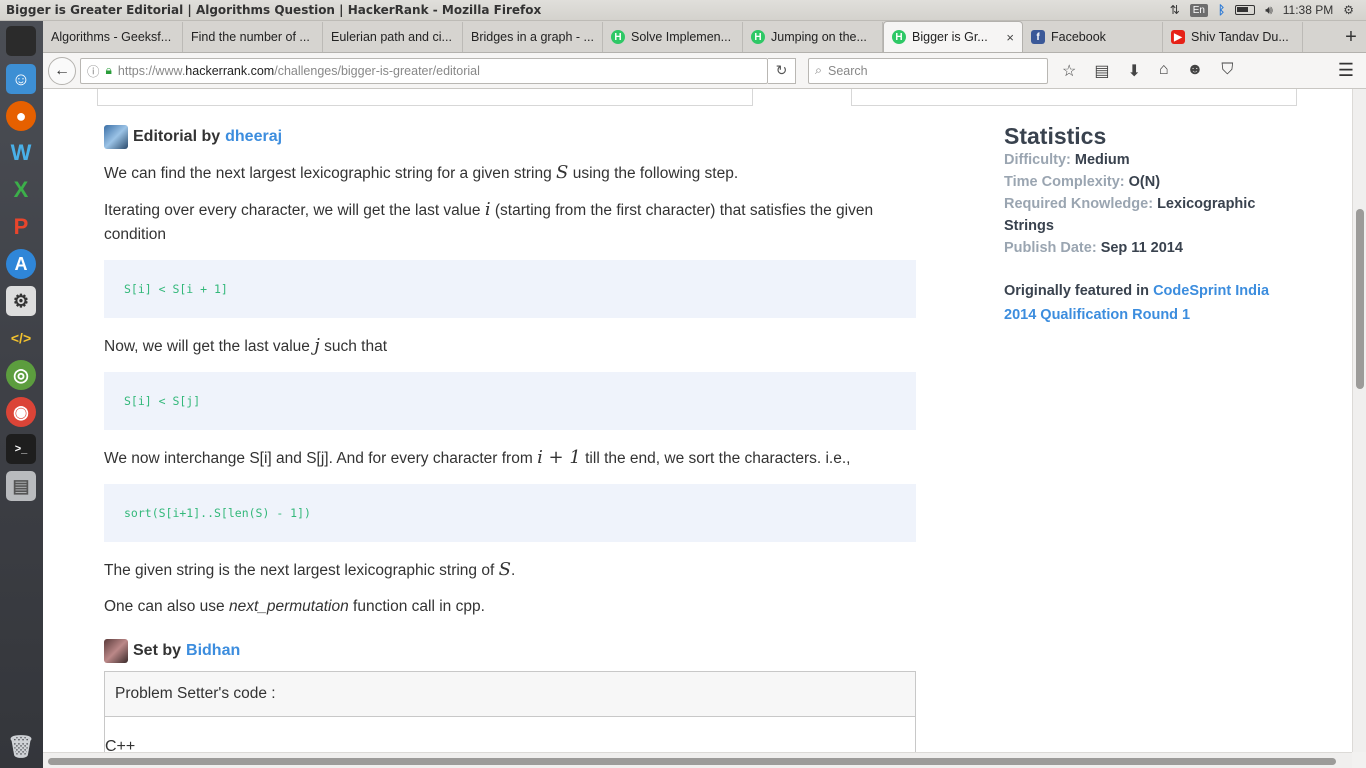 This screenshot has width=1366, height=768. Describe the element at coordinates (1227, 71) in the screenshot. I see `pocket-icon: ⛉` at that location.